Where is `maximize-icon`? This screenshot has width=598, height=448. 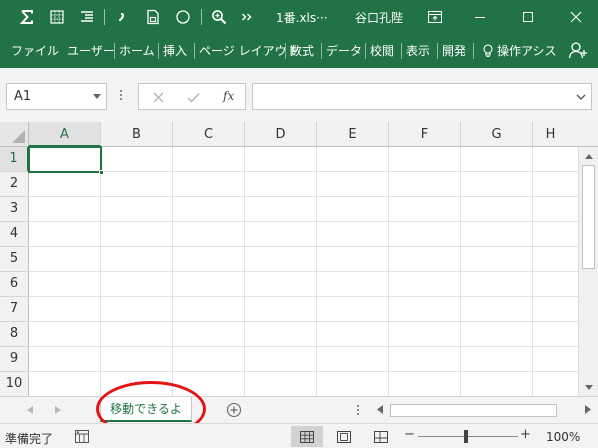
maximize-icon is located at coordinates (528, 17).